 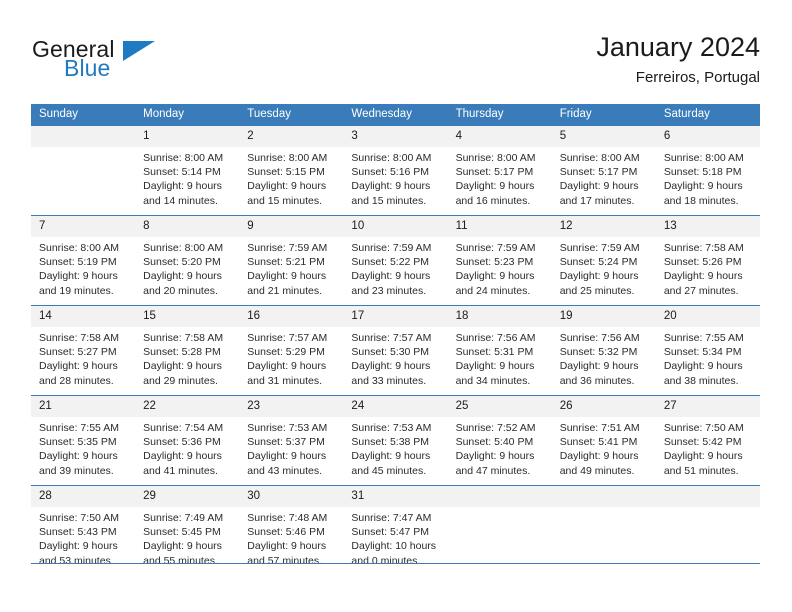 I want to click on day-number: 19, so click(x=603, y=316).